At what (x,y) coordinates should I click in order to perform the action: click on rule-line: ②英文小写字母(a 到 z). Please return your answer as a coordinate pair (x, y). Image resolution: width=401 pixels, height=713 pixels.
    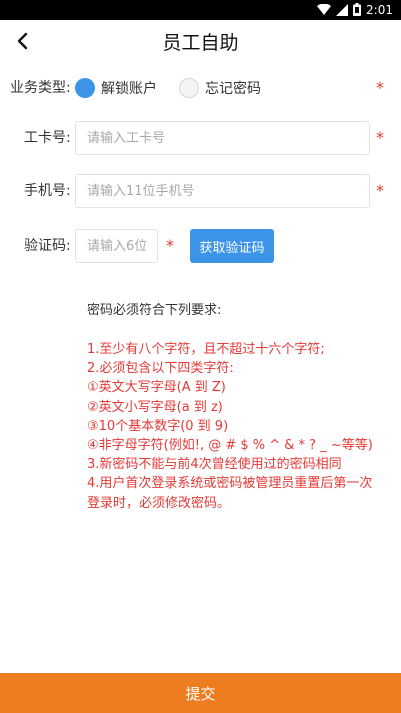
    Looking at the image, I should click on (155, 407).